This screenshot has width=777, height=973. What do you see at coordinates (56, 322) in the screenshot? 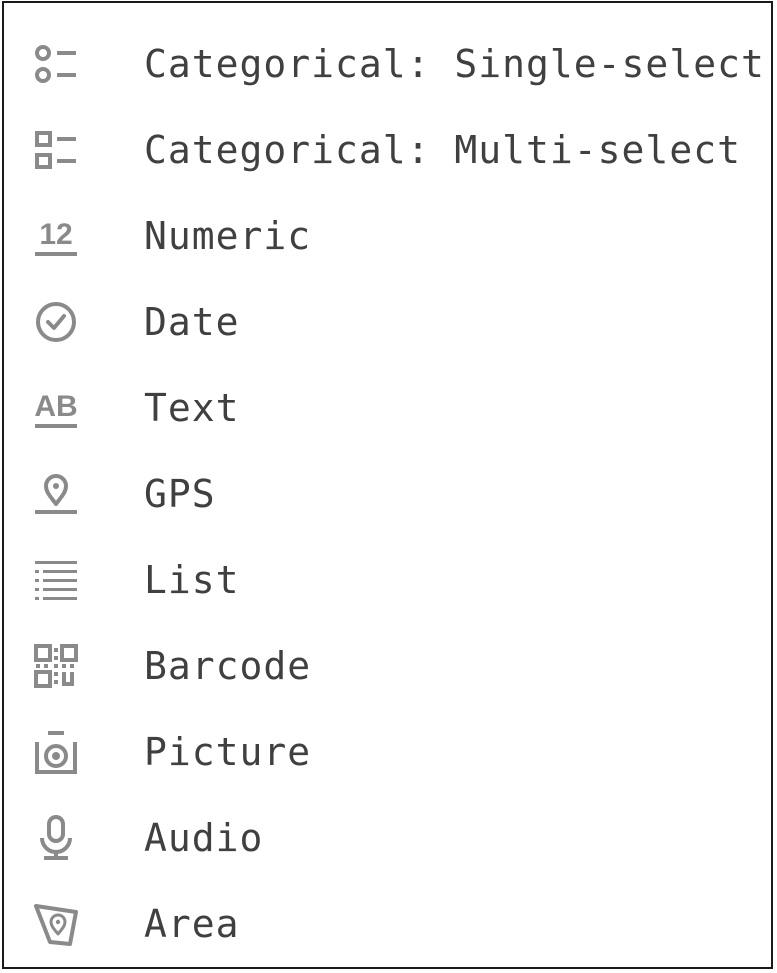
I see `clock-icon` at bounding box center [56, 322].